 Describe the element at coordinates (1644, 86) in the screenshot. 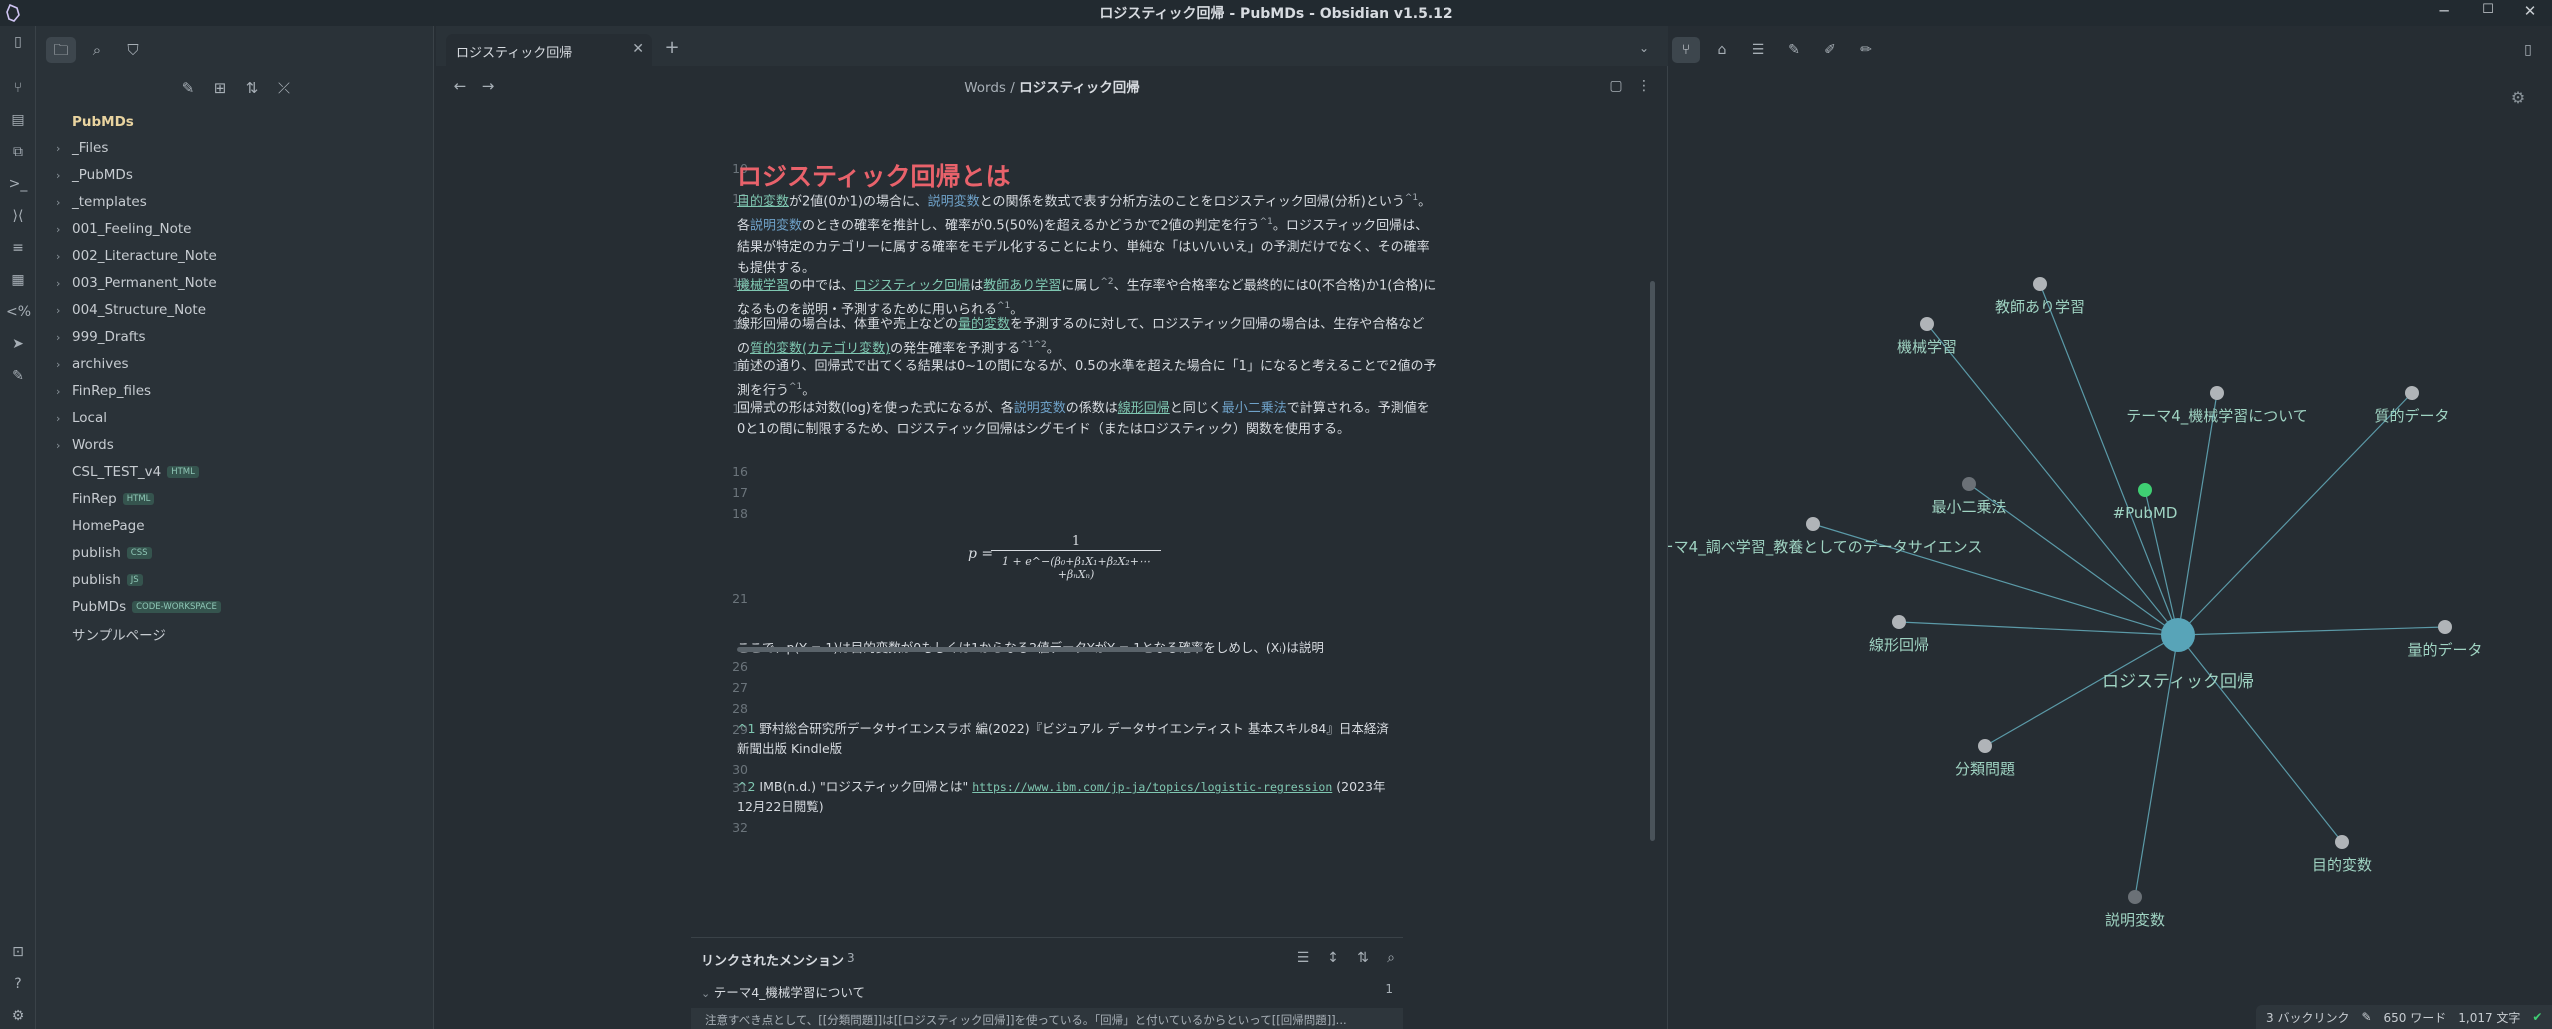

I see `more-options-icon: ⋮` at that location.